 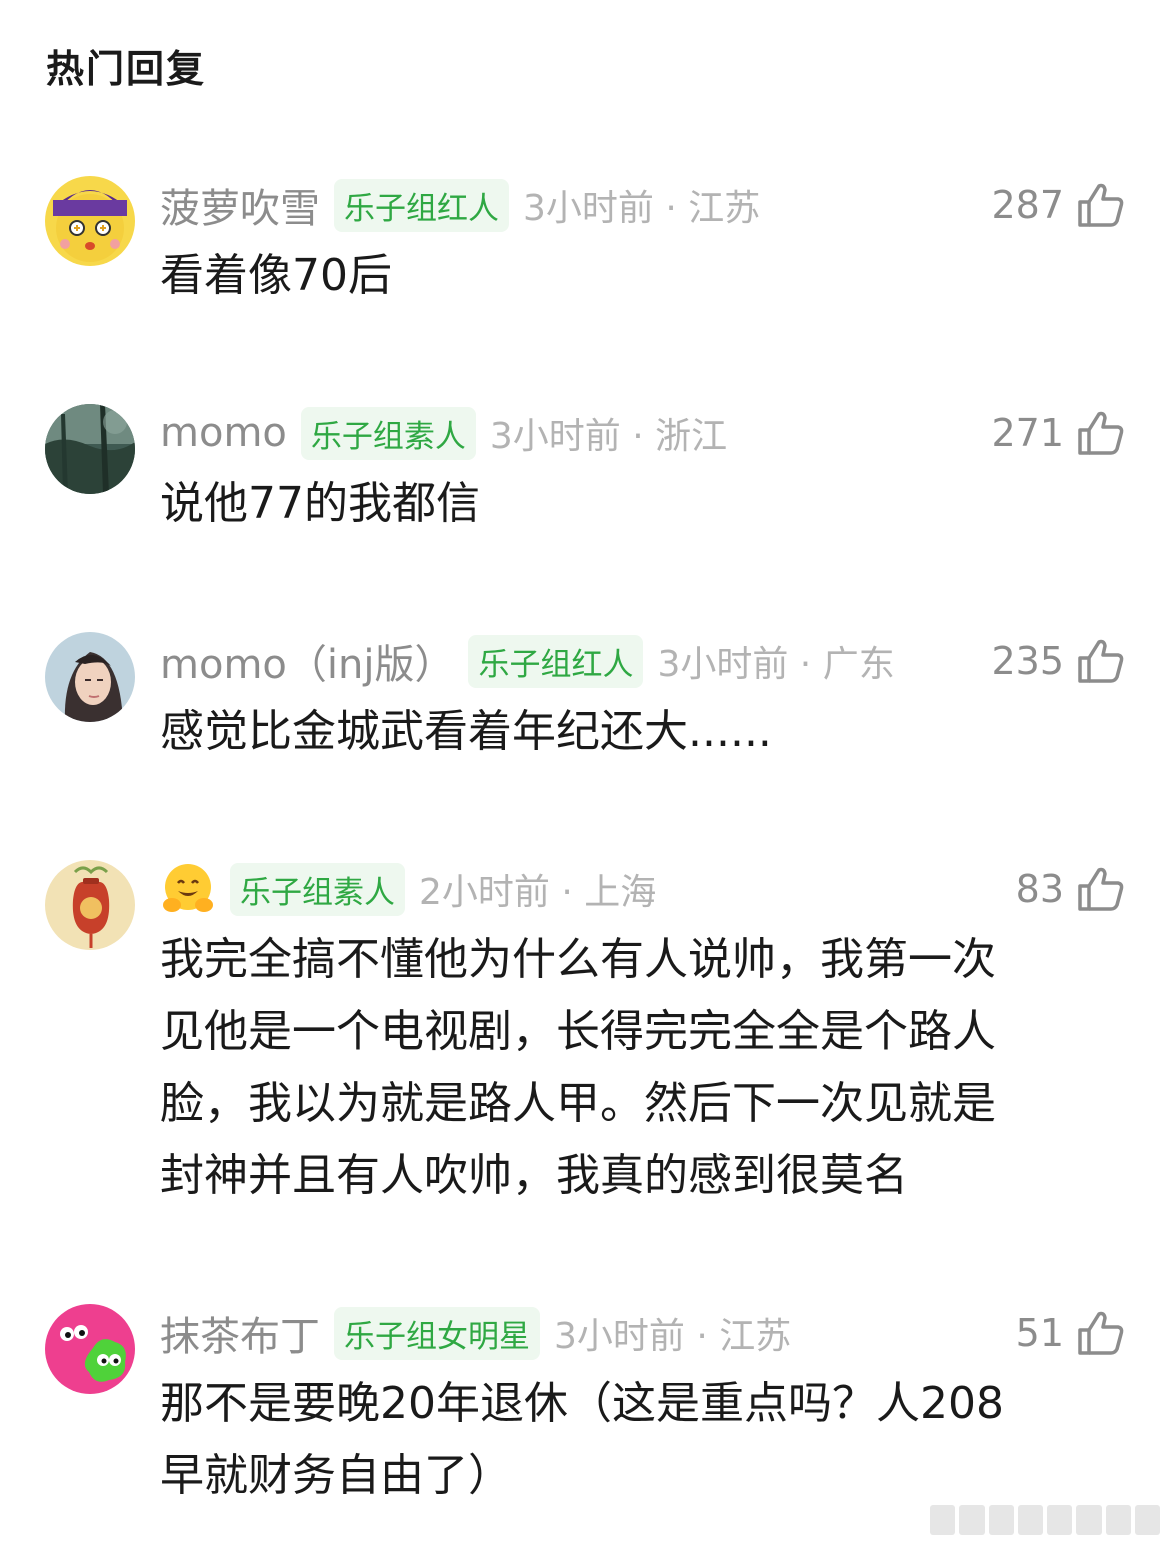 What do you see at coordinates (608, 436) in the screenshot?
I see `timestamp-location: 3小时前 · 浙江` at bounding box center [608, 436].